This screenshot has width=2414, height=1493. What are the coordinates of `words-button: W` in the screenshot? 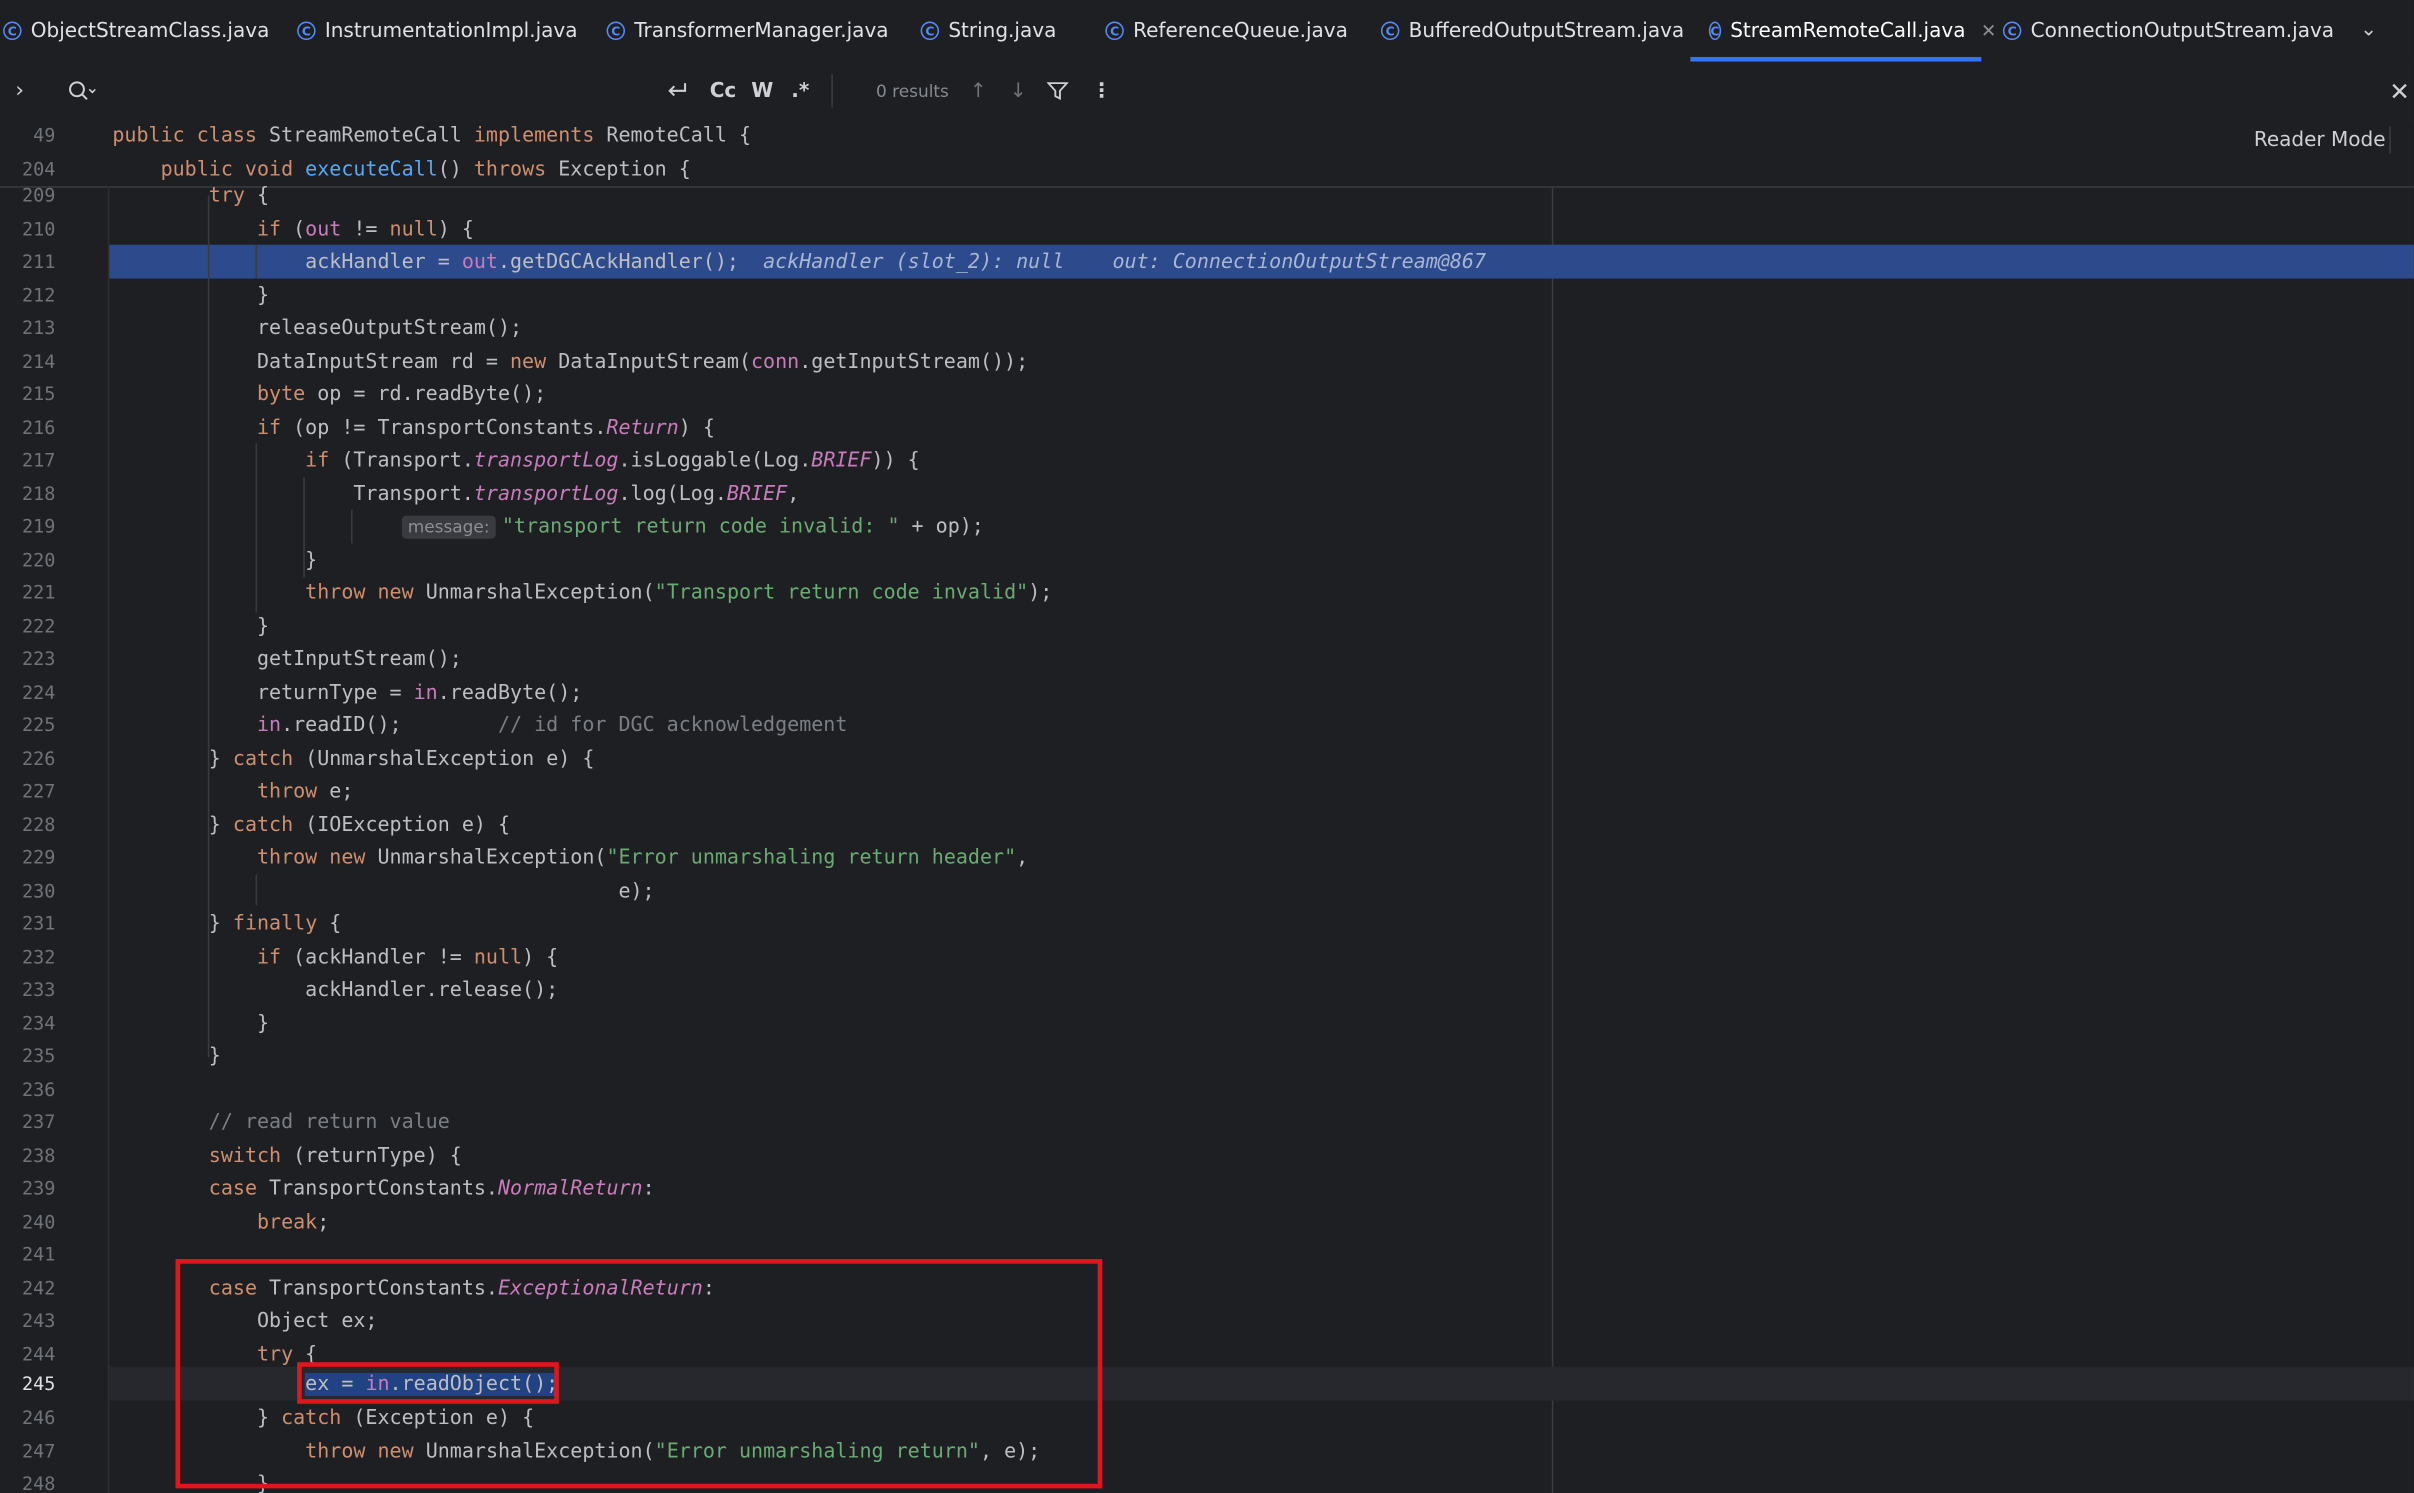 It's located at (762, 91).